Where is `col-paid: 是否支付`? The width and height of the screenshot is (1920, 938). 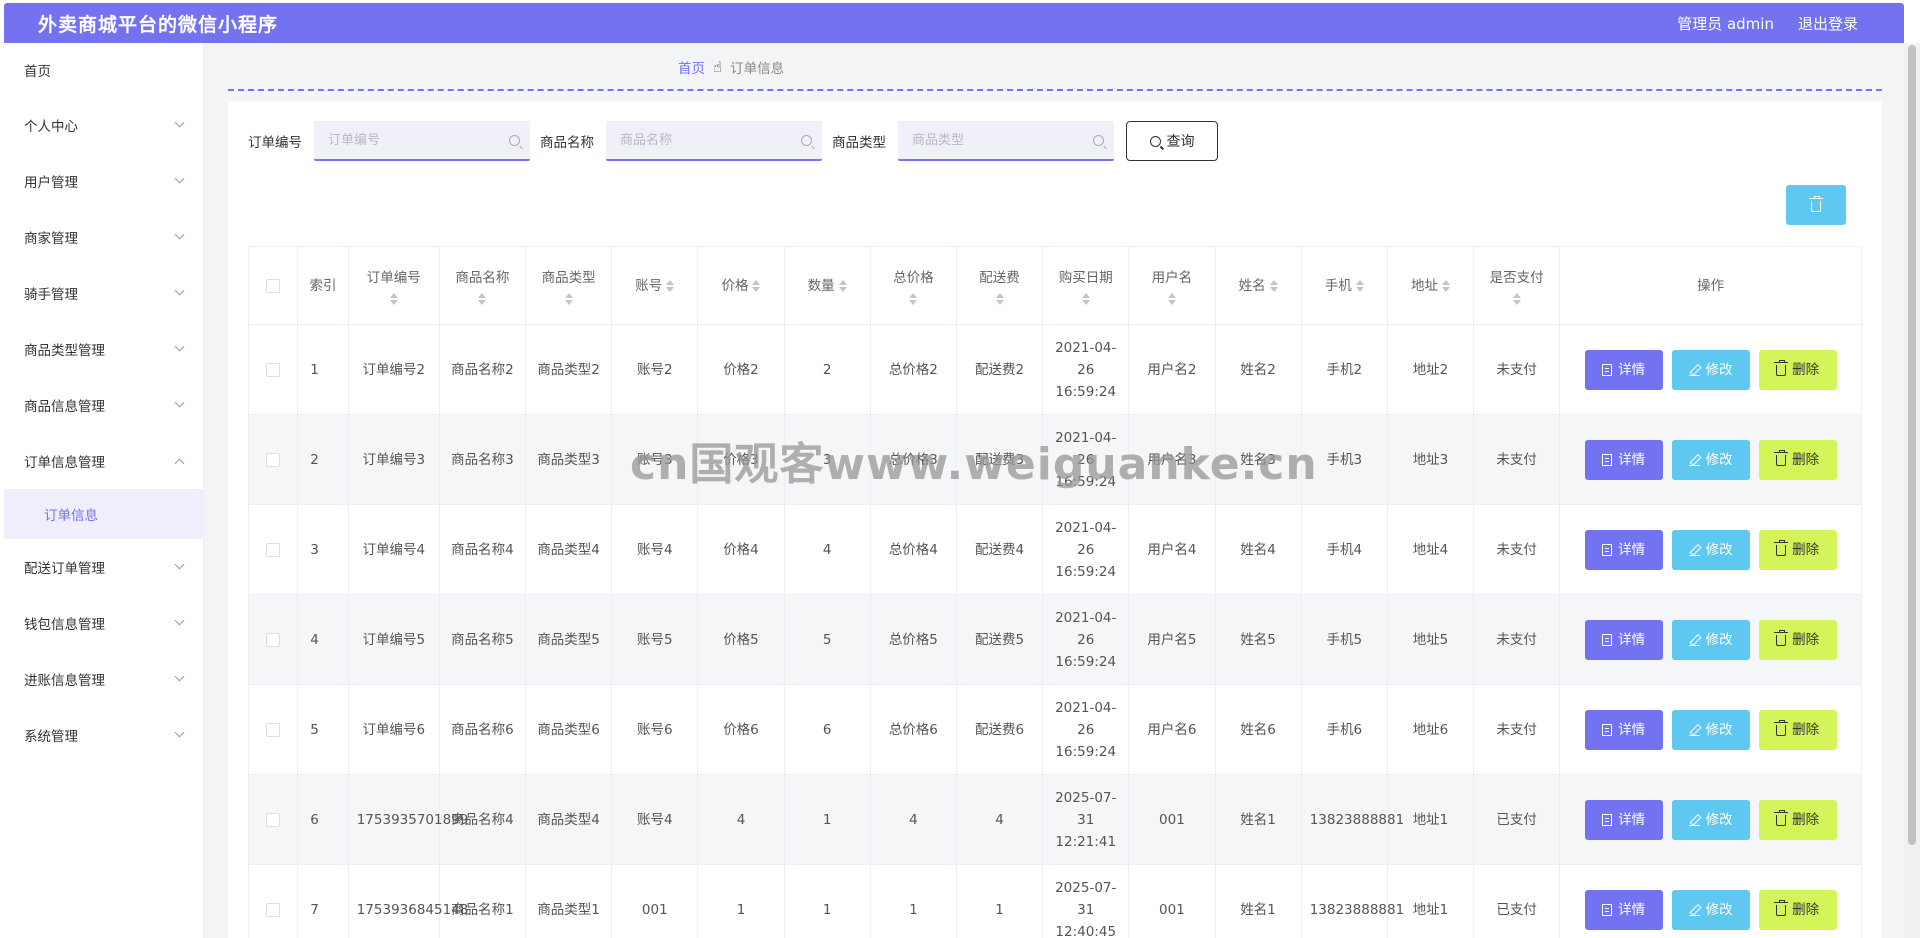 col-paid: 是否支付 is located at coordinates (1517, 285).